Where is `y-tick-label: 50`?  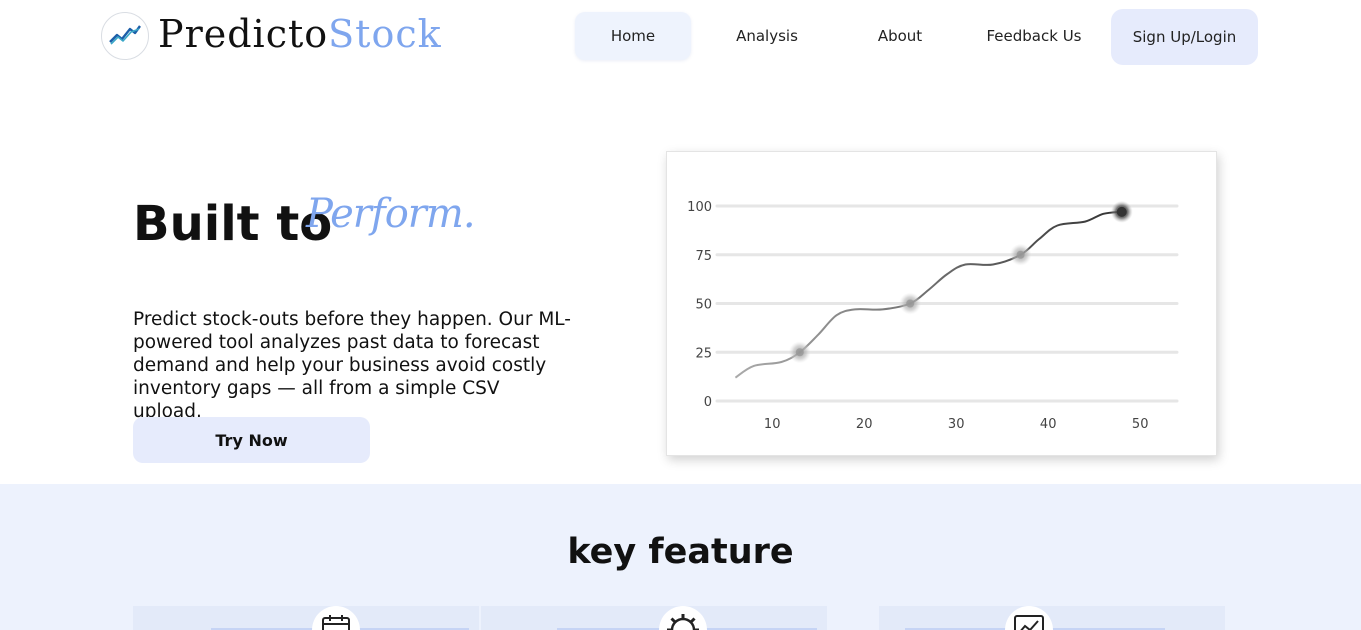 y-tick-label: 50 is located at coordinates (703, 305).